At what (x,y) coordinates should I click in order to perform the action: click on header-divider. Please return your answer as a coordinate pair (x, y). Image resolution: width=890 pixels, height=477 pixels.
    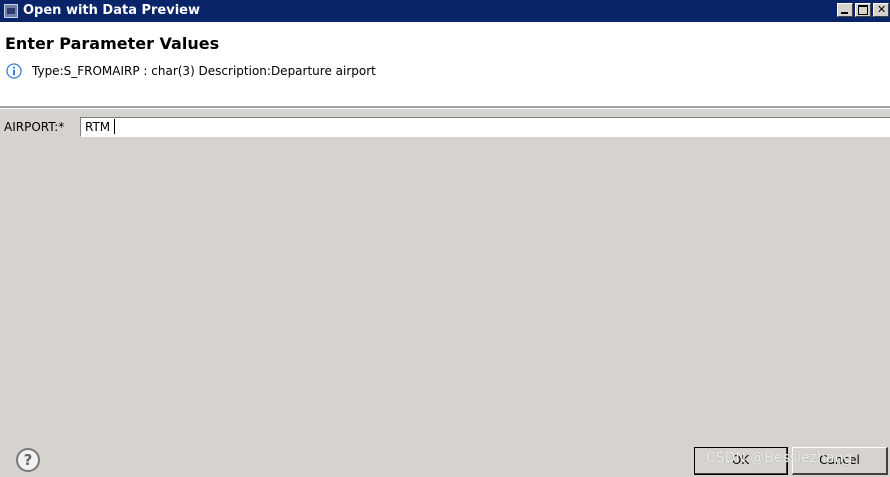
    Looking at the image, I should click on (445, 107).